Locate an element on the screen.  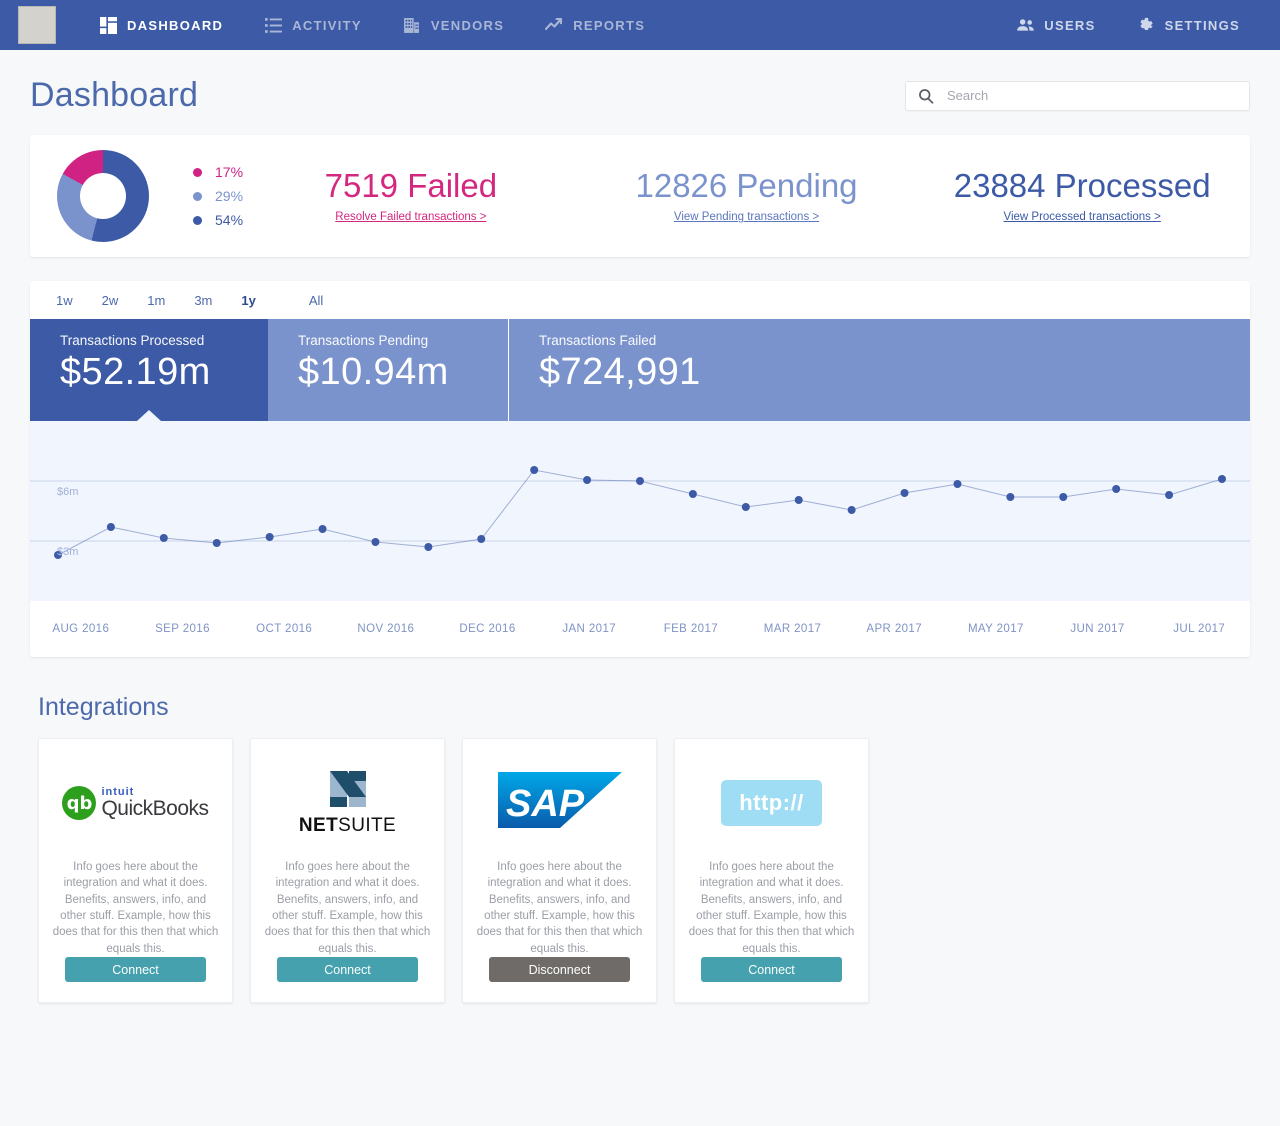
range-tab-1w: 1w is located at coordinates (64, 300).